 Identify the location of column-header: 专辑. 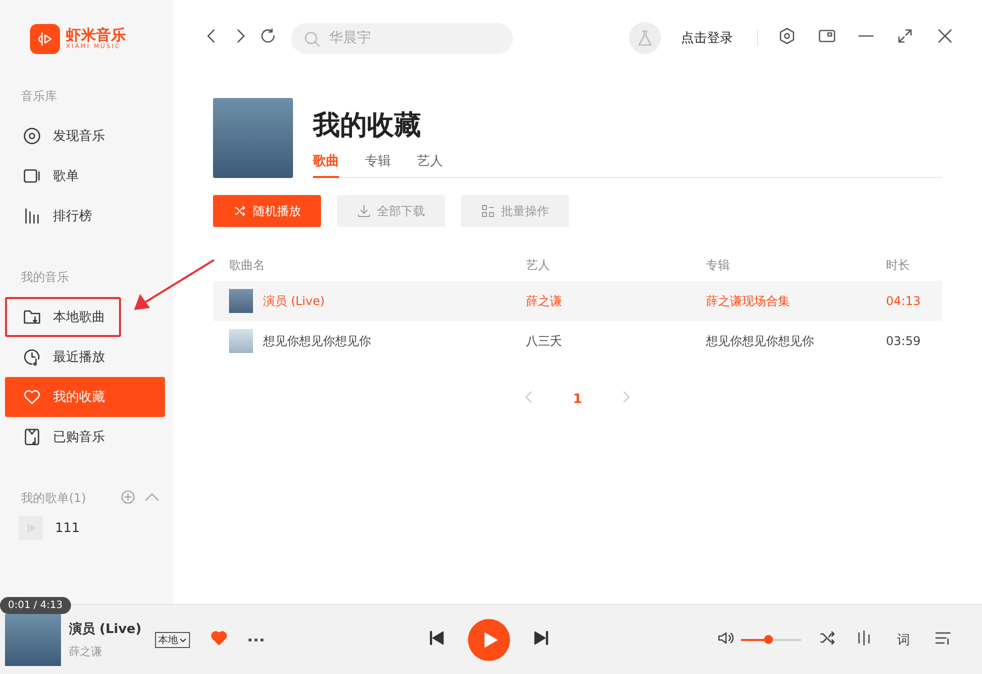
(718, 265).